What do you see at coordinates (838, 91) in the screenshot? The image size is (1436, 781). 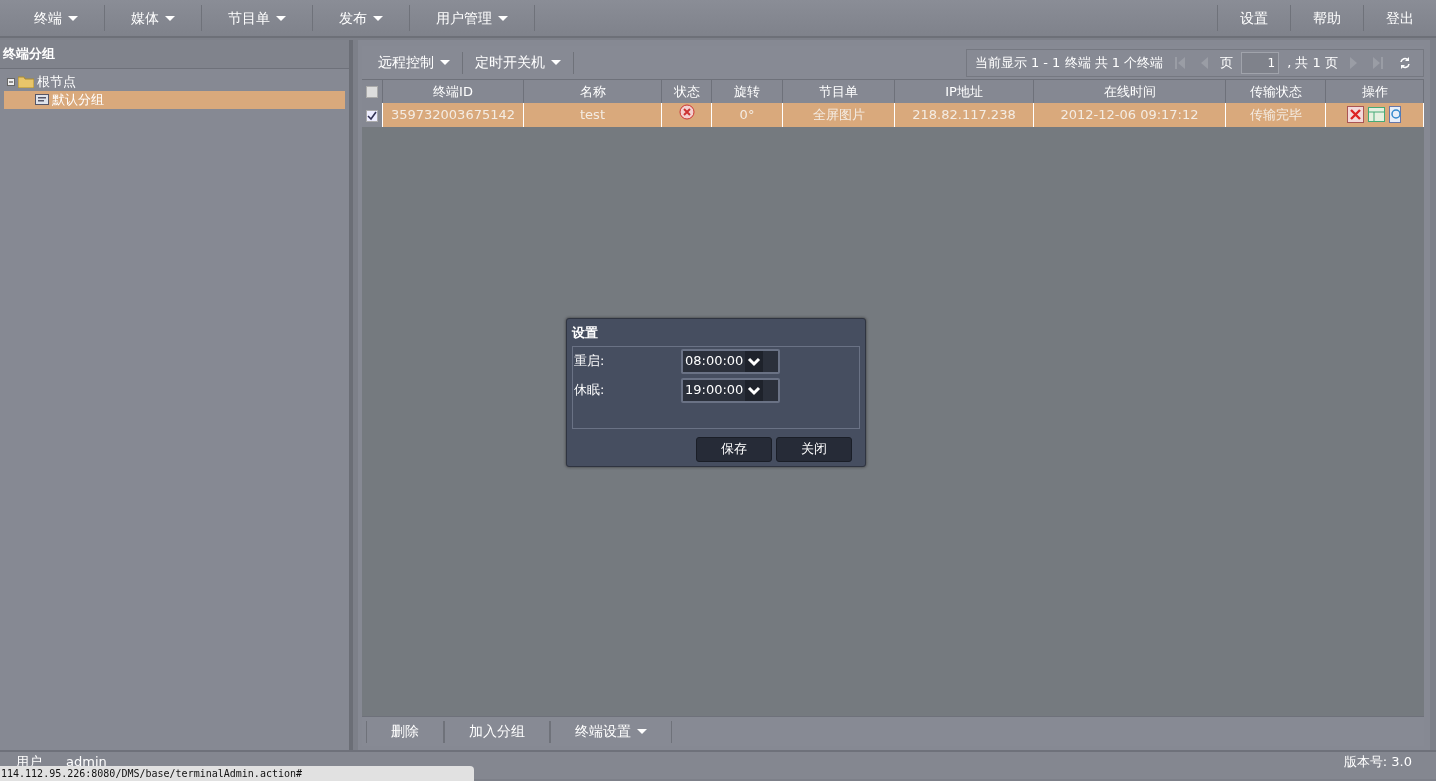 I see `column-header: 节目单` at bounding box center [838, 91].